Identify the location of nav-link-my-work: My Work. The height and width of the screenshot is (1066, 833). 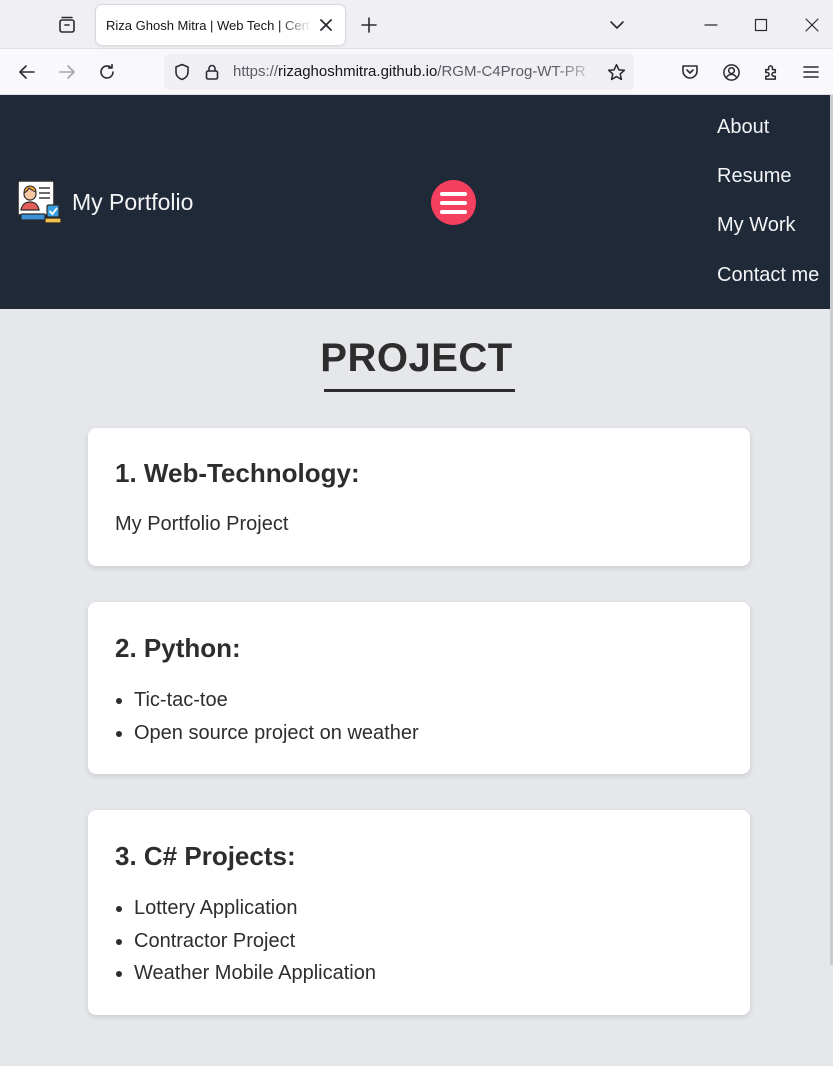
(756, 225).